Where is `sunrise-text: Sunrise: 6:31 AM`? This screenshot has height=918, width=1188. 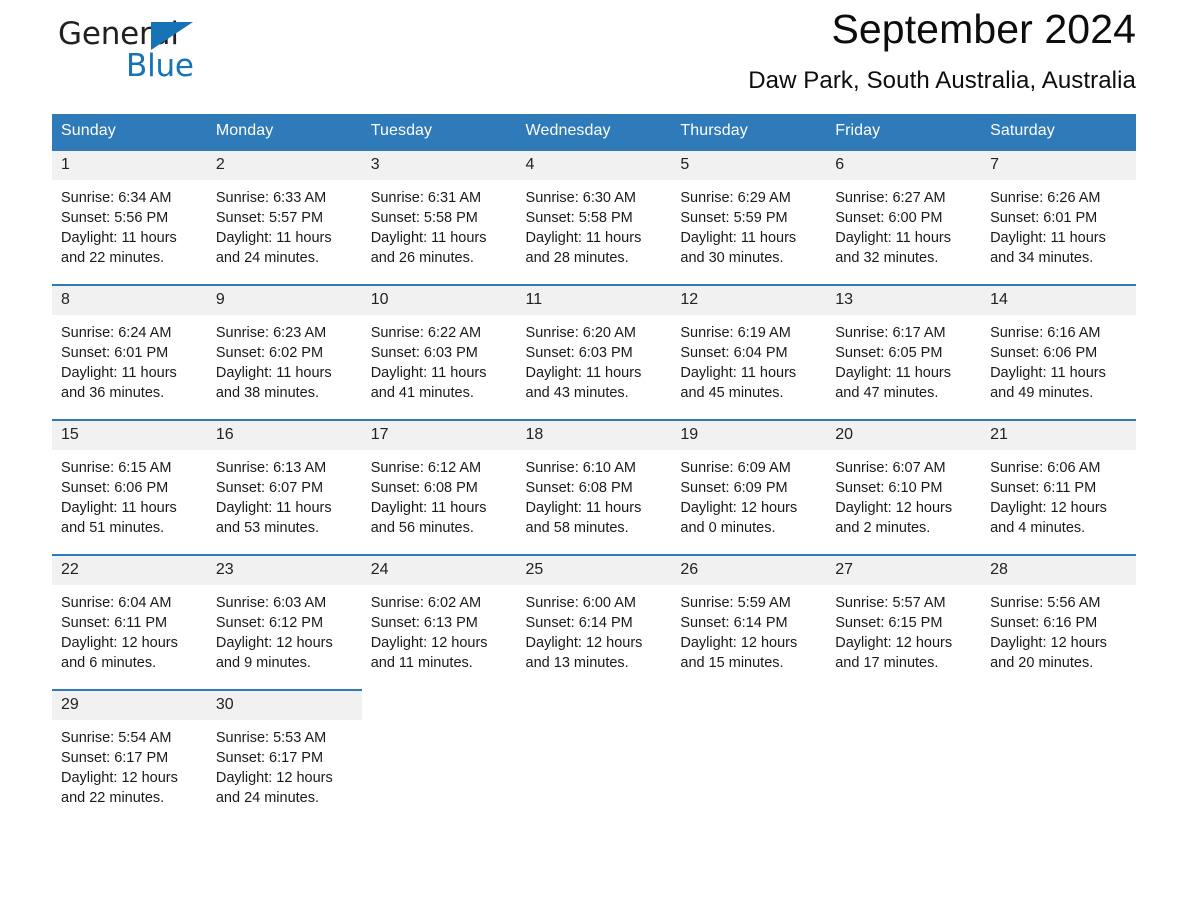 sunrise-text: Sunrise: 6:31 AM is located at coordinates (426, 197).